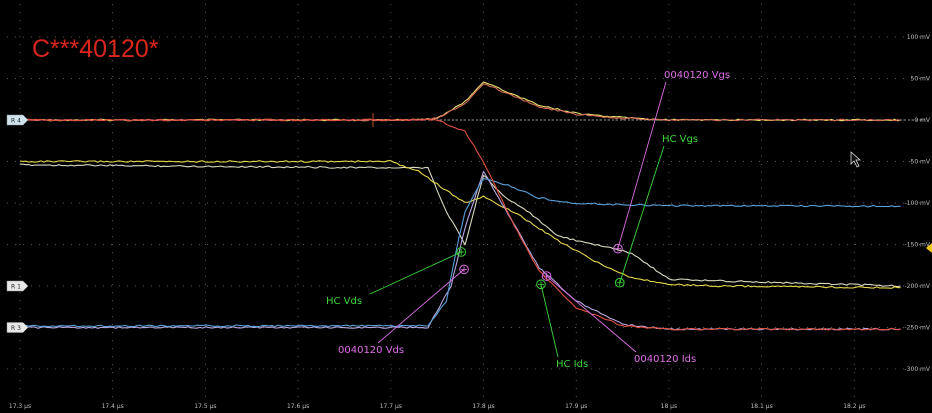 The height and width of the screenshot is (413, 932). Describe the element at coordinates (922, 120) in the screenshot. I see `y-tick-label: 0 mV` at that location.